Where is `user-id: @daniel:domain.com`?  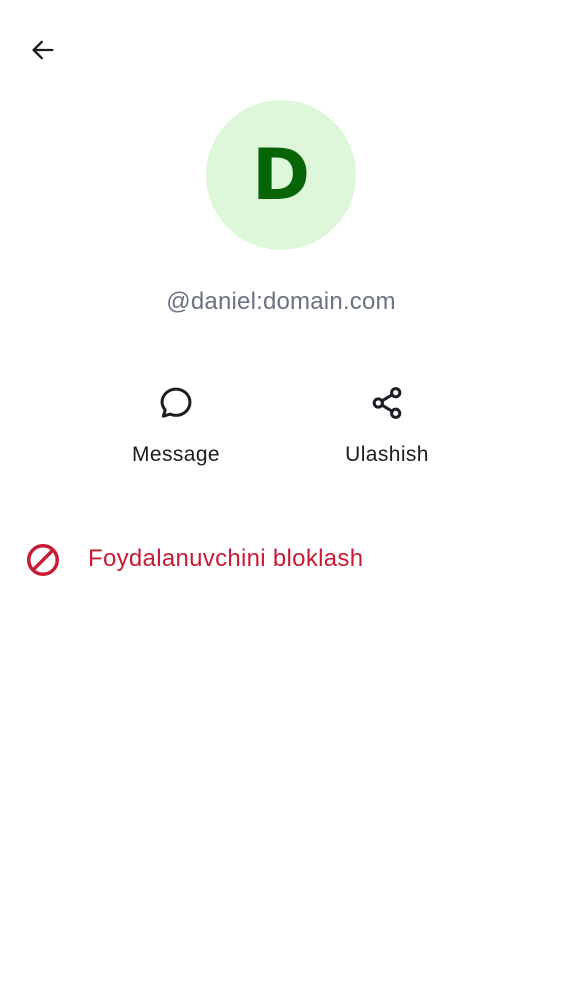
user-id: @daniel:domain.com is located at coordinates (281, 301).